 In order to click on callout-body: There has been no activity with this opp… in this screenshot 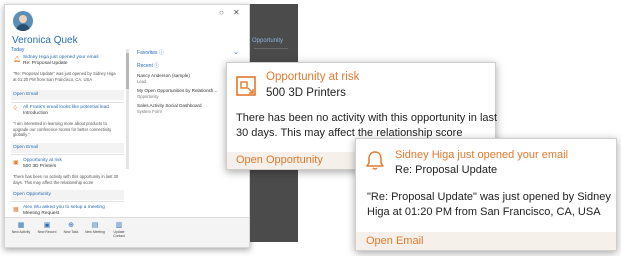, I will do `click(367, 125)`.